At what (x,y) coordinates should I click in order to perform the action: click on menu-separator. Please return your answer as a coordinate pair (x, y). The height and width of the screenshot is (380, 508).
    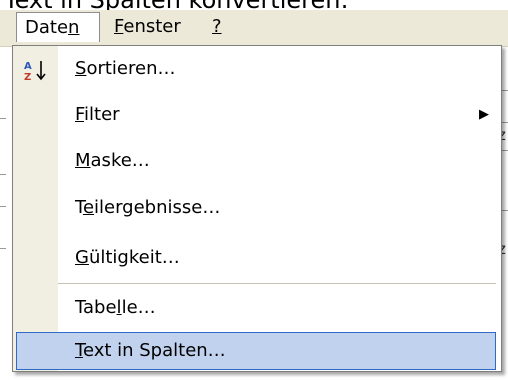
    Looking at the image, I should click on (277, 283).